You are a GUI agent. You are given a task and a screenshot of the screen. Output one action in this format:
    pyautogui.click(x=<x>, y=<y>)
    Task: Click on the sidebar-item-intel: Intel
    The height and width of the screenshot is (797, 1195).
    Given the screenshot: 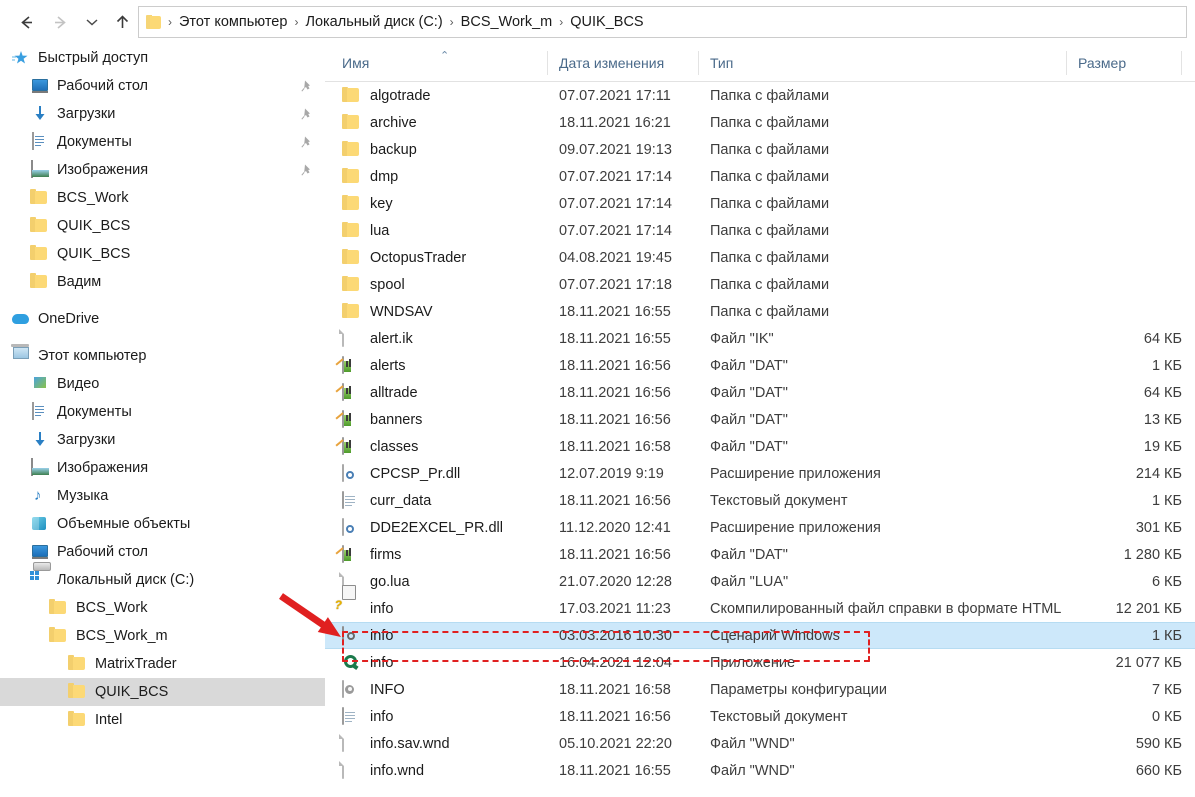 What is the action you would take?
    pyautogui.click(x=162, y=720)
    